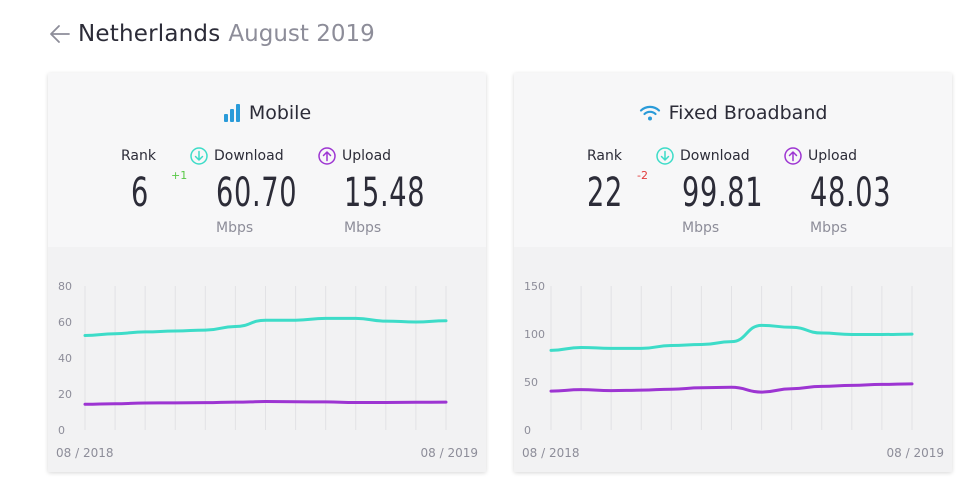 This screenshot has width=967, height=493. I want to click on mobile-download-value: 60.70, so click(257, 193).